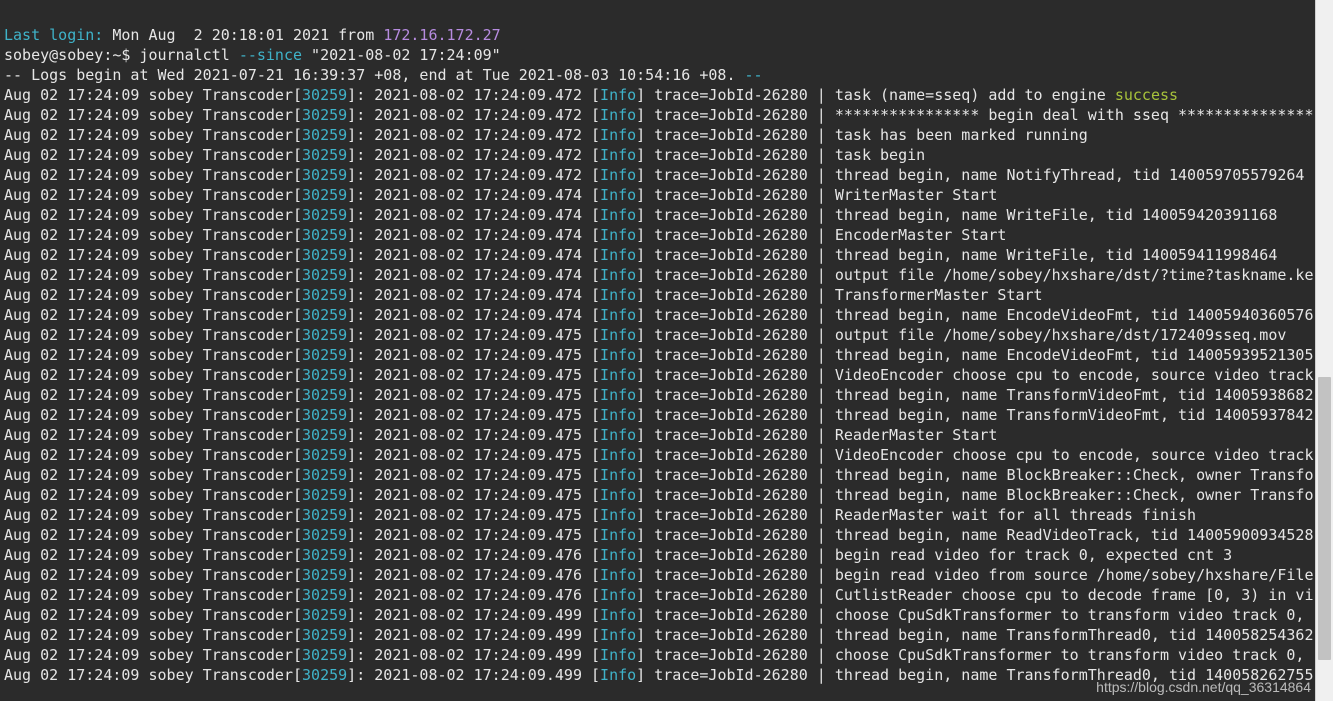 This screenshot has height=701, width=1333. What do you see at coordinates (483, 655) in the screenshot?
I see `log-timestamp: 2021-08-02 17:24:09.499` at bounding box center [483, 655].